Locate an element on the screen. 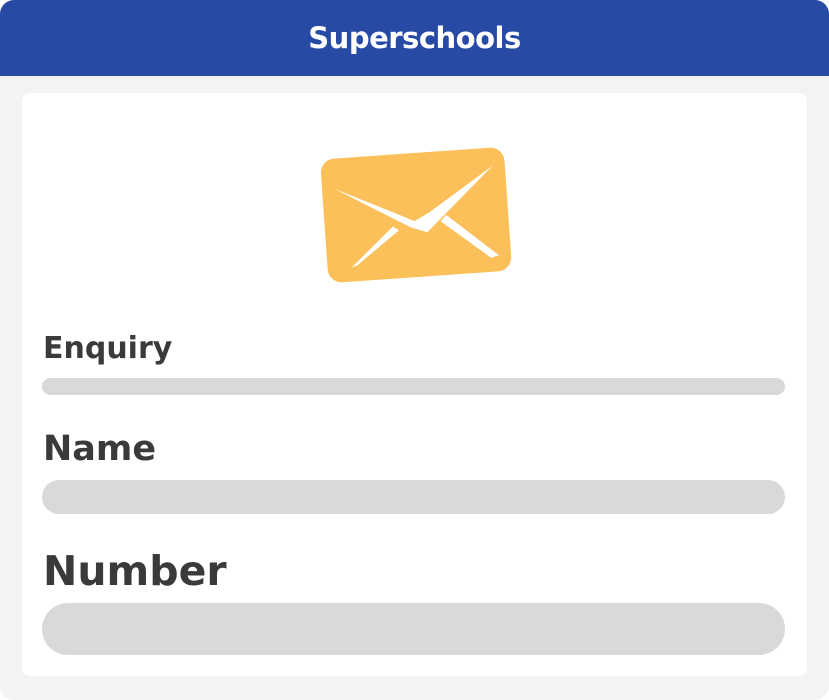  app-title: Superschools is located at coordinates (414, 38).